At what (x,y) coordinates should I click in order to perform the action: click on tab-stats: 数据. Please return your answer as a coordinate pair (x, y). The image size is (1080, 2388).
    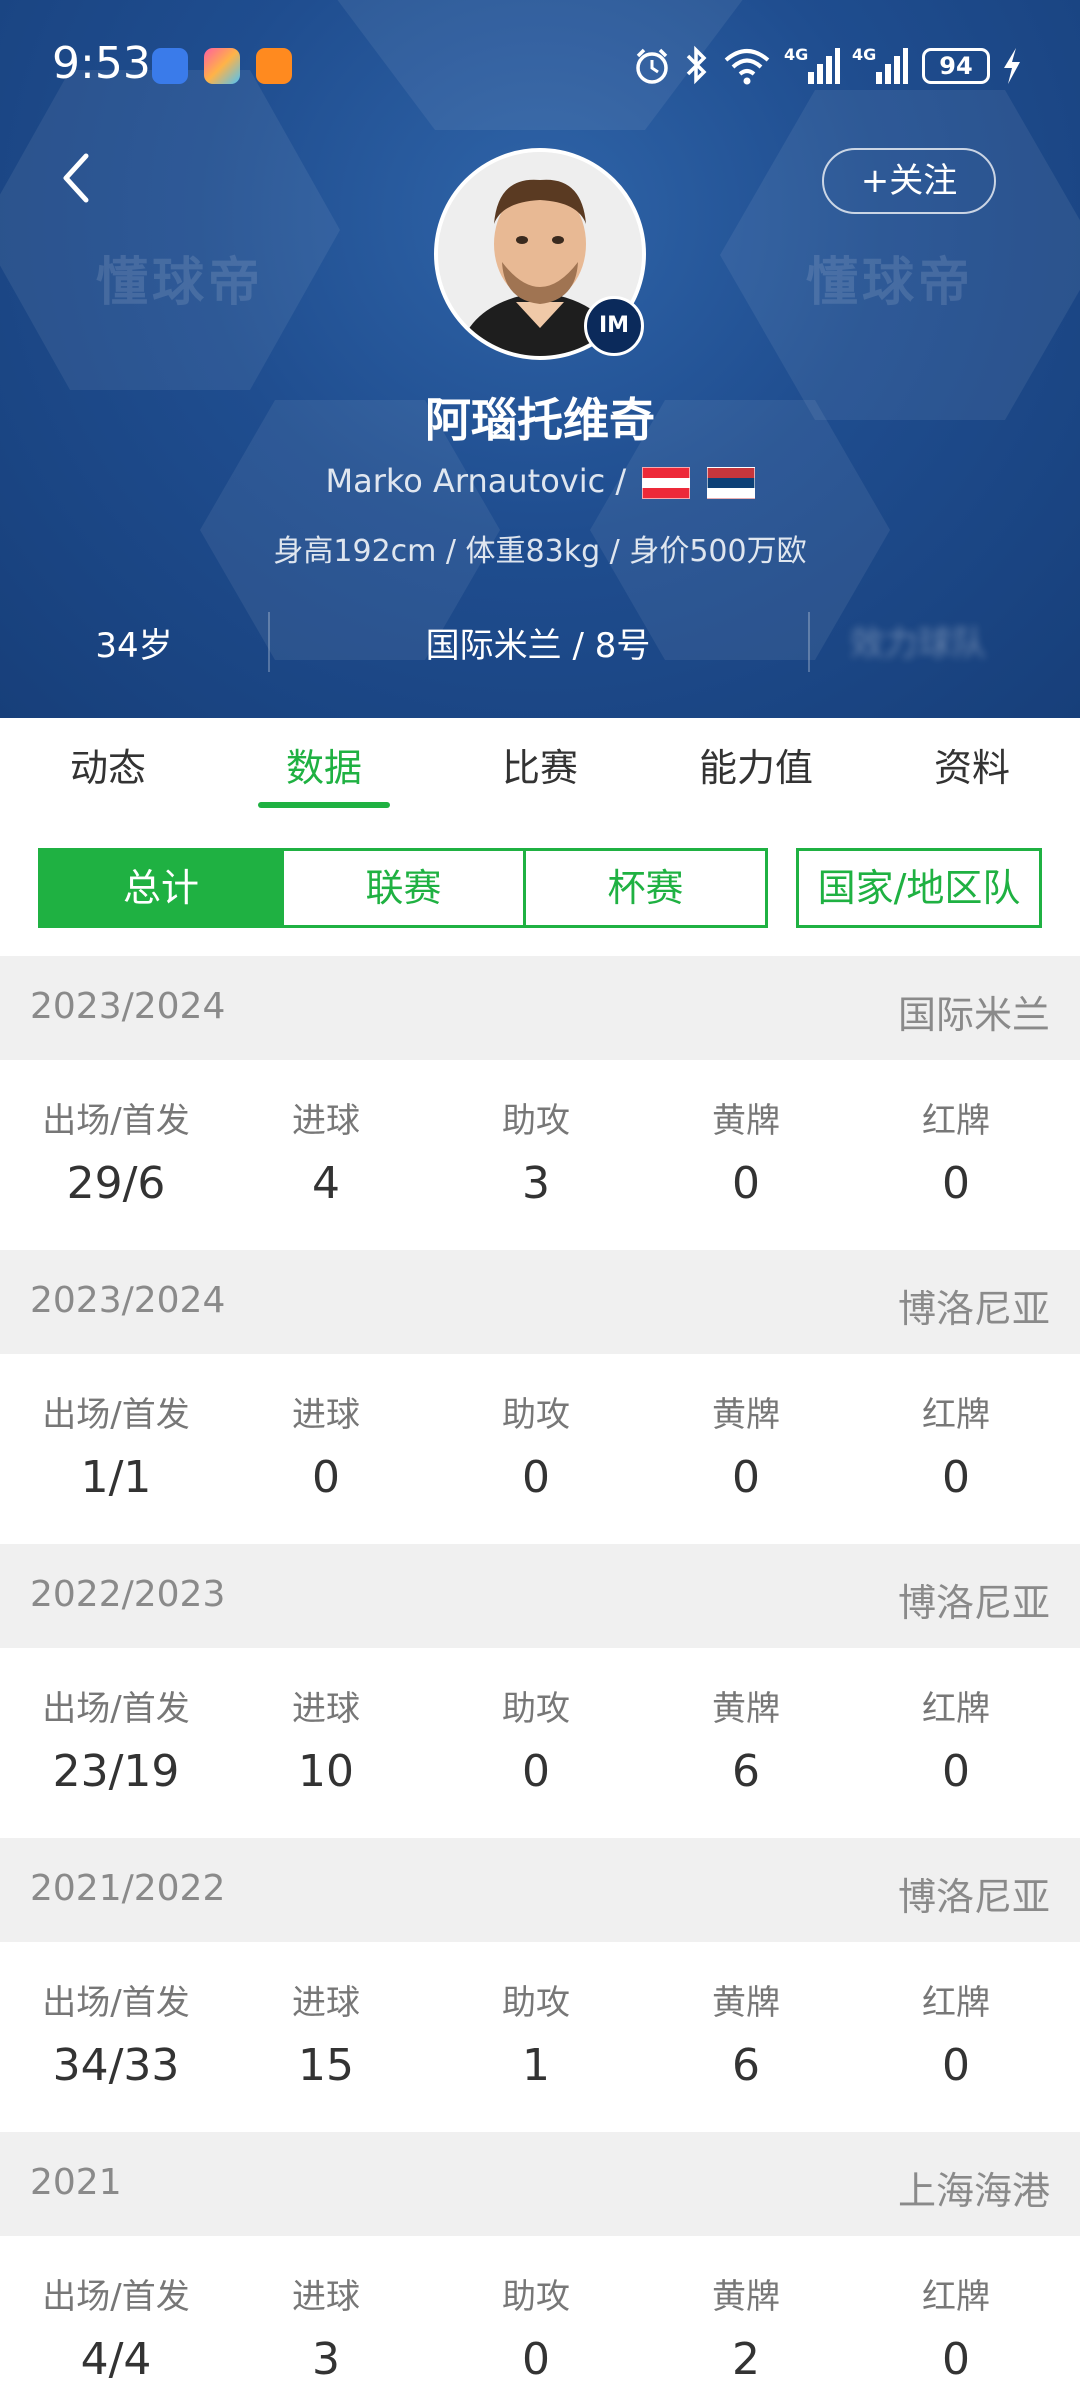
    Looking at the image, I should click on (324, 771).